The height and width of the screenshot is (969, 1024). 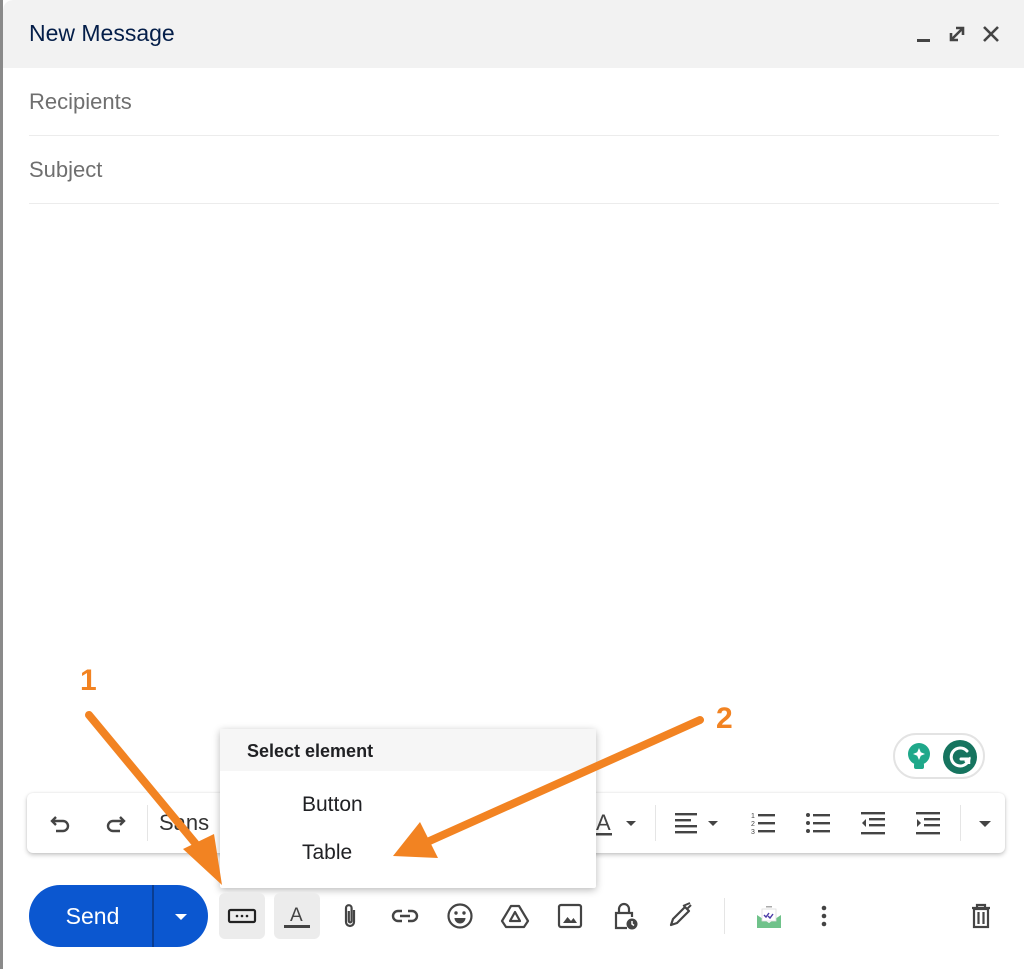 I want to click on select-element-menu: Select element Button Table, so click(x=408, y=808).